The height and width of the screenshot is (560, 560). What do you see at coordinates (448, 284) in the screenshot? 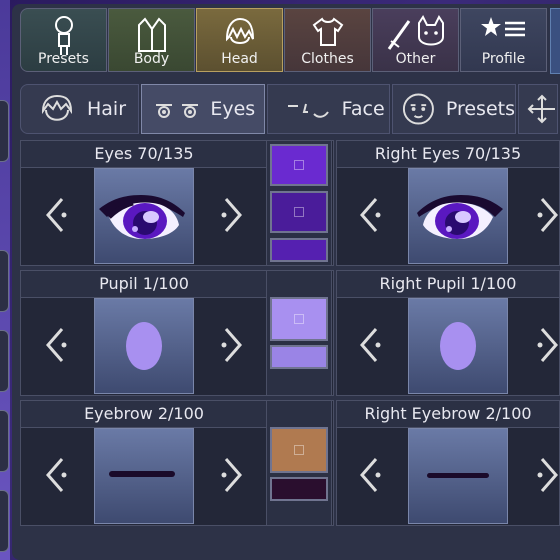
I see `right-pupil-title: Right Pupil 1/100` at bounding box center [448, 284].